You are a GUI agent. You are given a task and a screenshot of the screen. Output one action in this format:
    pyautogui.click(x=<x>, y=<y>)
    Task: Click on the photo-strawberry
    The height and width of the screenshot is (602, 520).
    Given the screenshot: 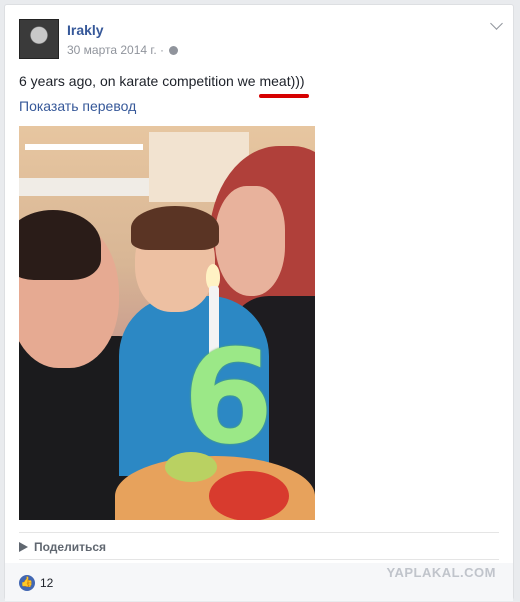 What is the action you would take?
    pyautogui.click(x=249, y=495)
    